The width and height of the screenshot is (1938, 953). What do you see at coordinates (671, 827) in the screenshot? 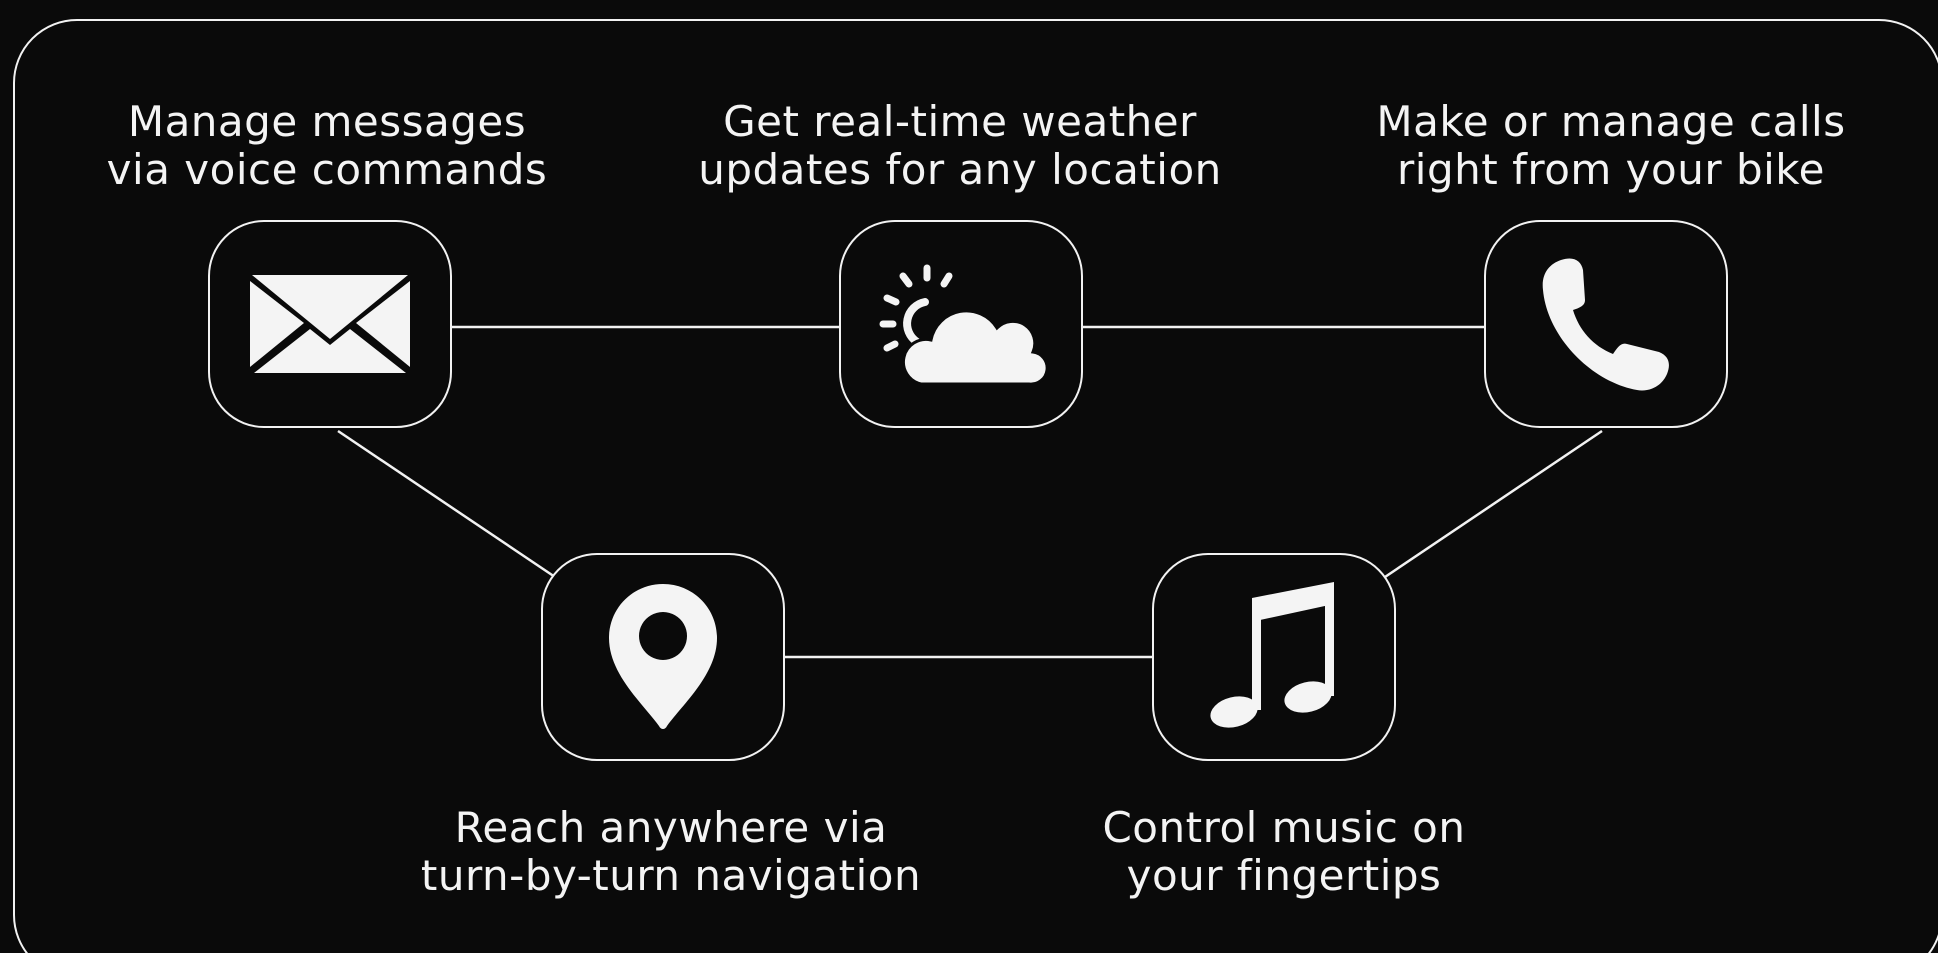
I see `navigation-label-line1: Reach anywhere via` at bounding box center [671, 827].